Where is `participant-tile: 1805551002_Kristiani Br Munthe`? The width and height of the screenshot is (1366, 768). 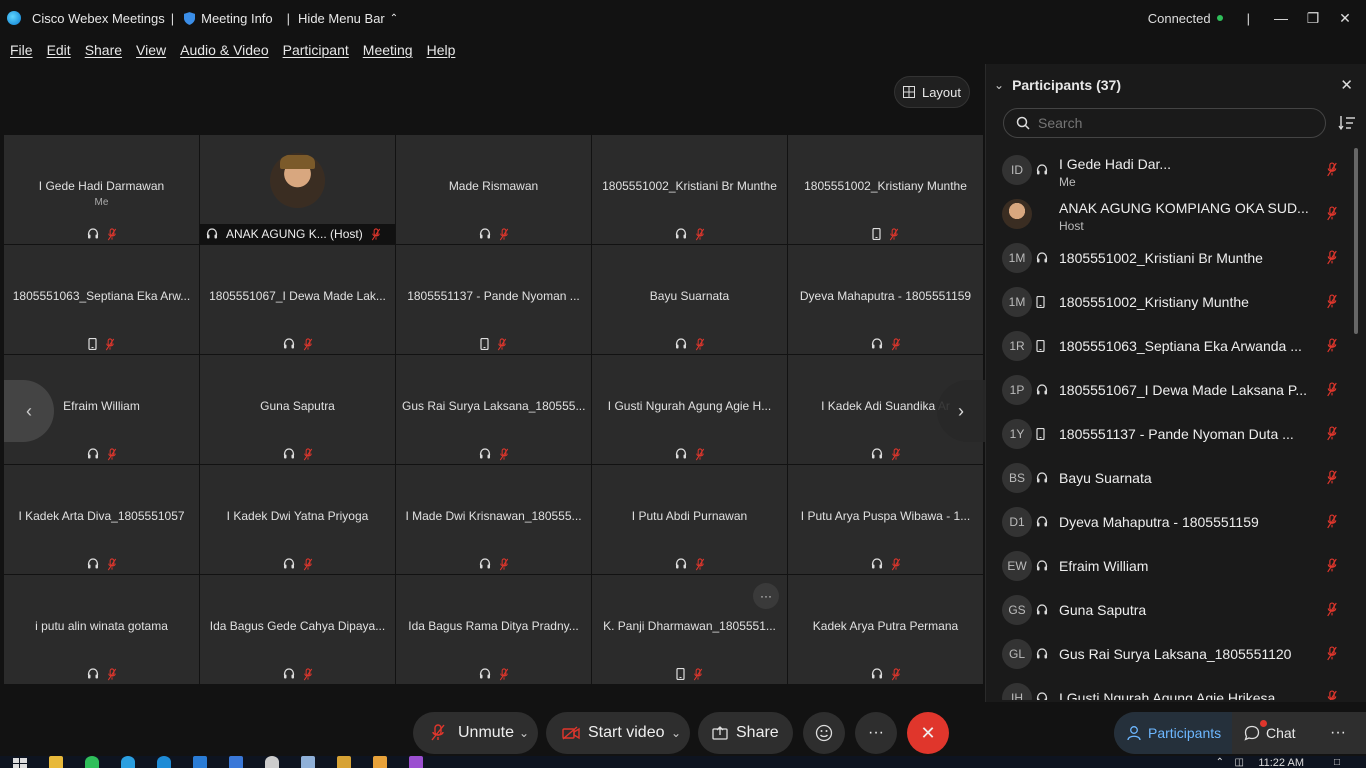 participant-tile: 1805551002_Kristiani Br Munthe is located at coordinates (689, 189).